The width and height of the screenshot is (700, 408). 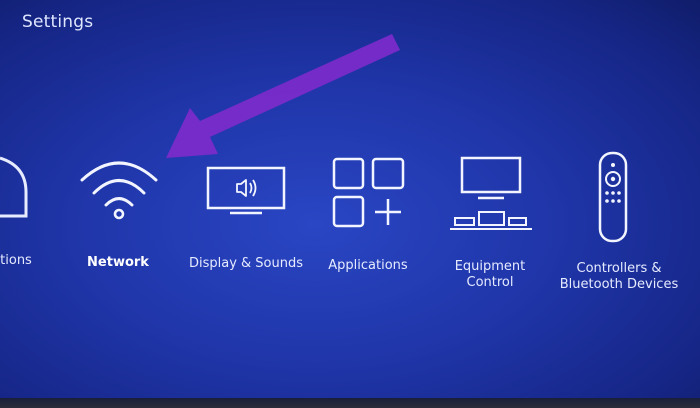 What do you see at coordinates (246, 190) in the screenshot?
I see `display-sound-icon` at bounding box center [246, 190].